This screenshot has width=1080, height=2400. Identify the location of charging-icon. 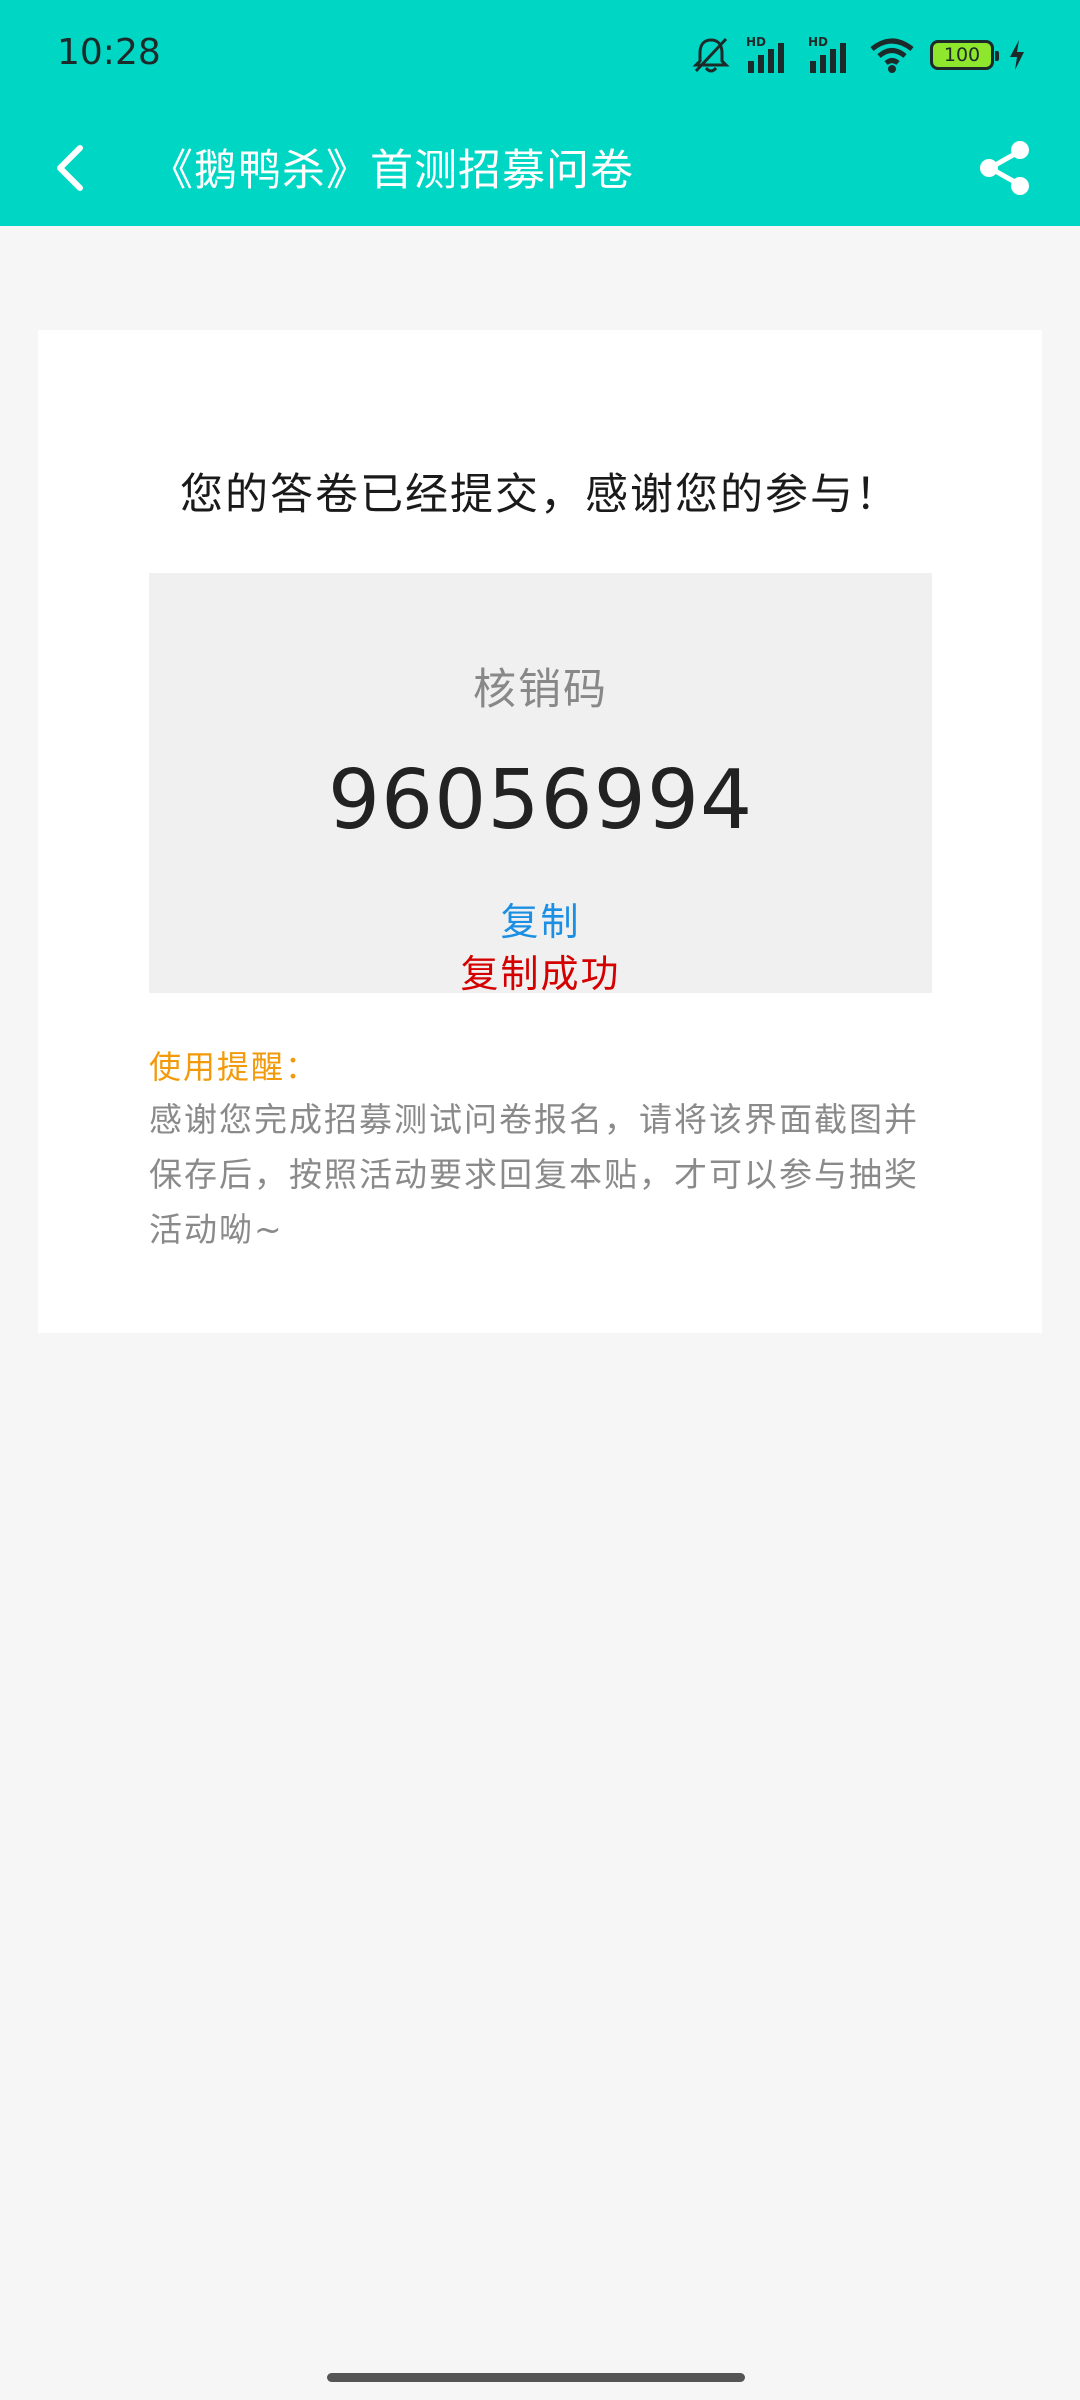
(1017, 55).